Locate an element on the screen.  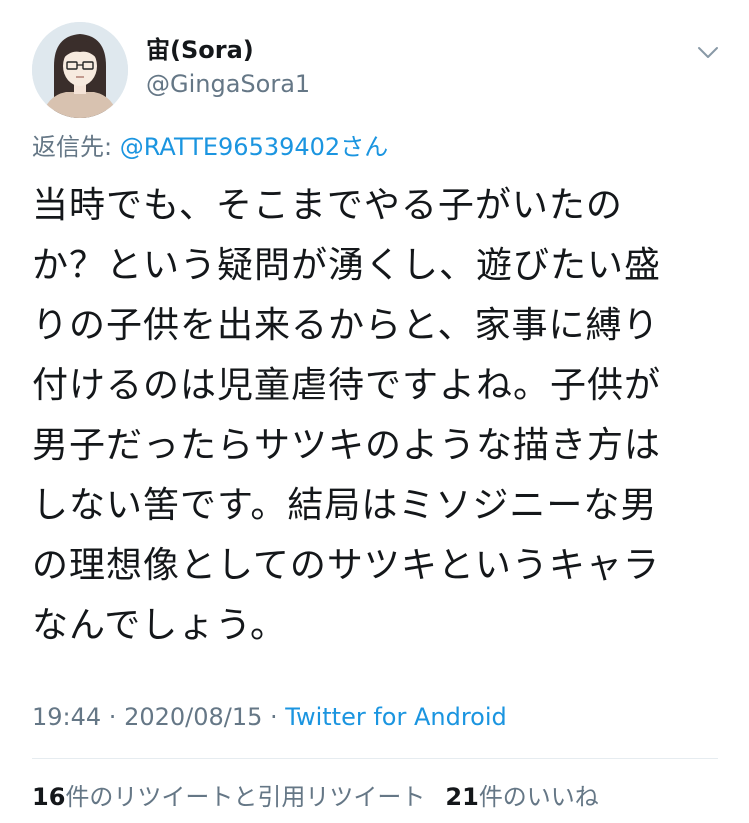
reply-mention-link: @RATTE96539402さん is located at coordinates (254, 147).